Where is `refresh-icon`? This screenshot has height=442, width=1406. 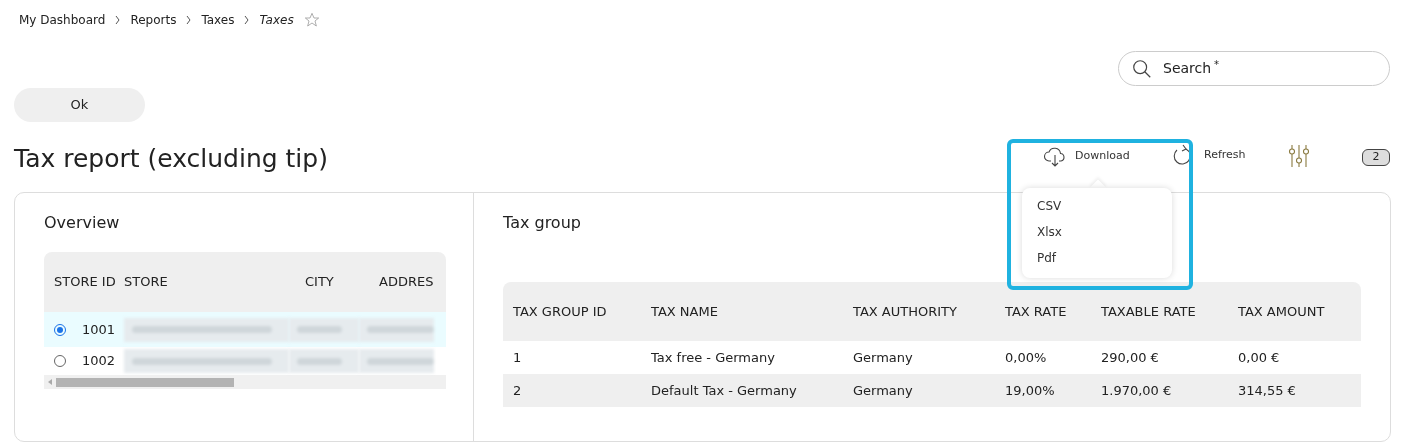
refresh-icon is located at coordinates (1182, 155).